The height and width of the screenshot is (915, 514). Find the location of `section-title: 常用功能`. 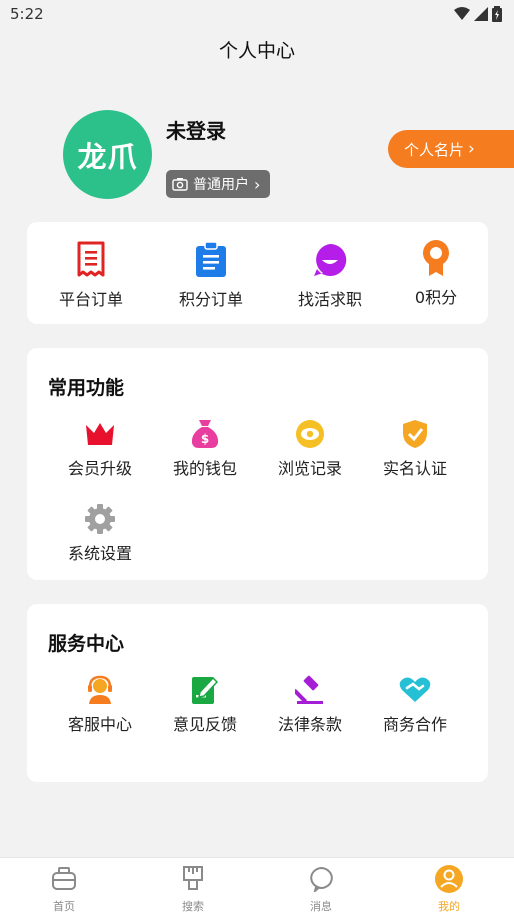

section-title: 常用功能 is located at coordinates (86, 388).